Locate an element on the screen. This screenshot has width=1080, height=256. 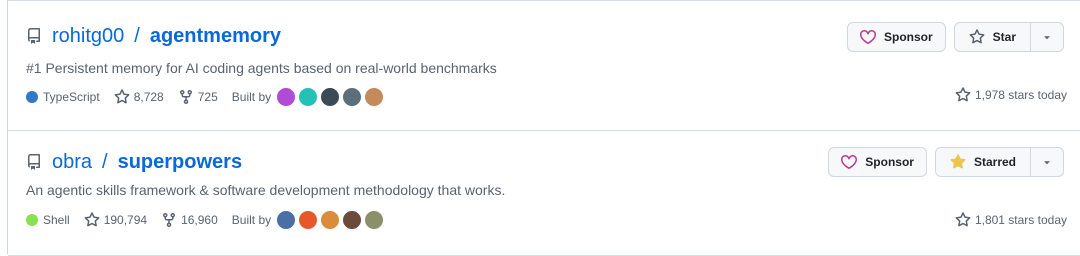
forks-count: 725 is located at coordinates (207, 97).